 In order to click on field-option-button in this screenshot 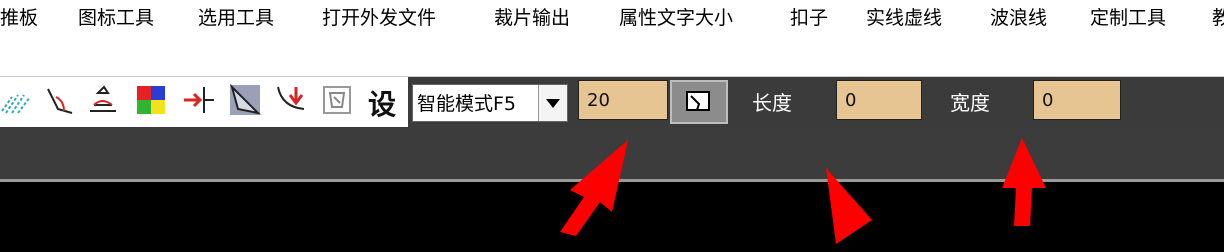, I will do `click(699, 102)`.